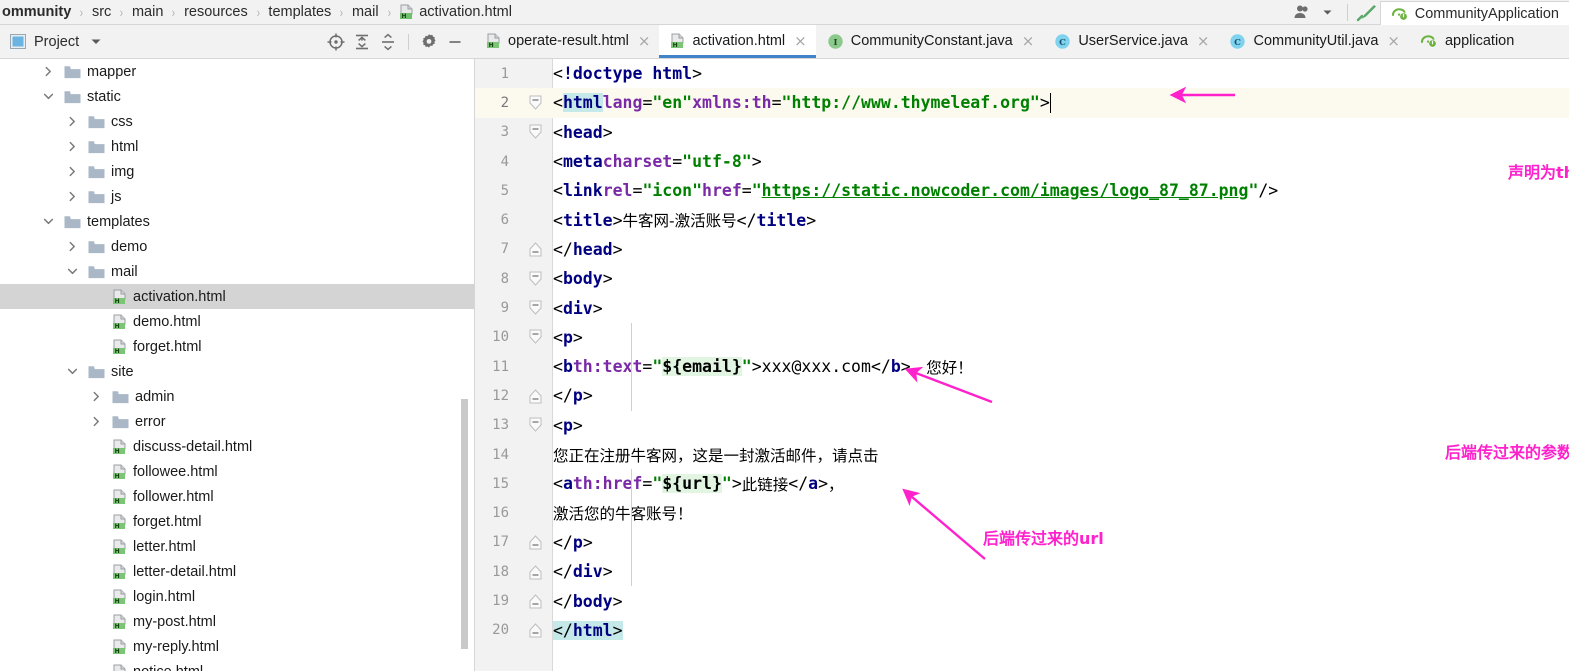 This screenshot has width=1569, height=671. Describe the element at coordinates (362, 42) in the screenshot. I see `expand-all-icon` at that location.